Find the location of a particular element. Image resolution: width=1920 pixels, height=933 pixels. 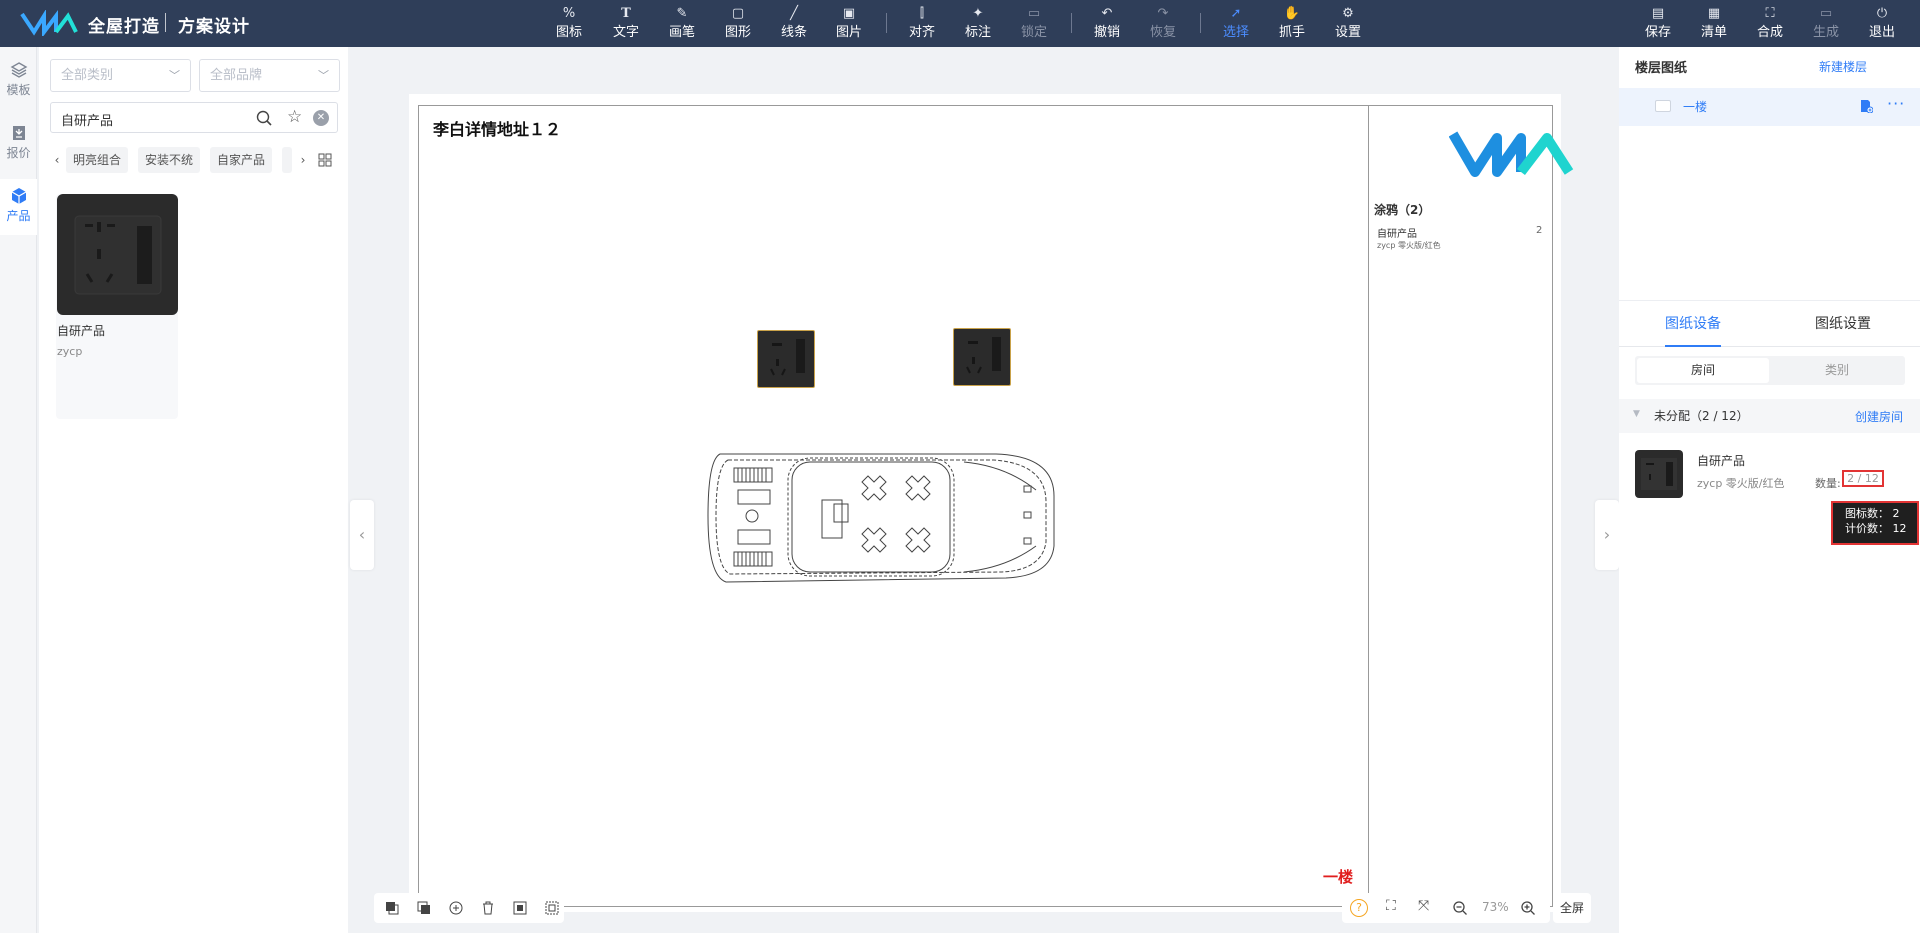

tab-drawing-settings: 图纸设置 is located at coordinates (1843, 327).